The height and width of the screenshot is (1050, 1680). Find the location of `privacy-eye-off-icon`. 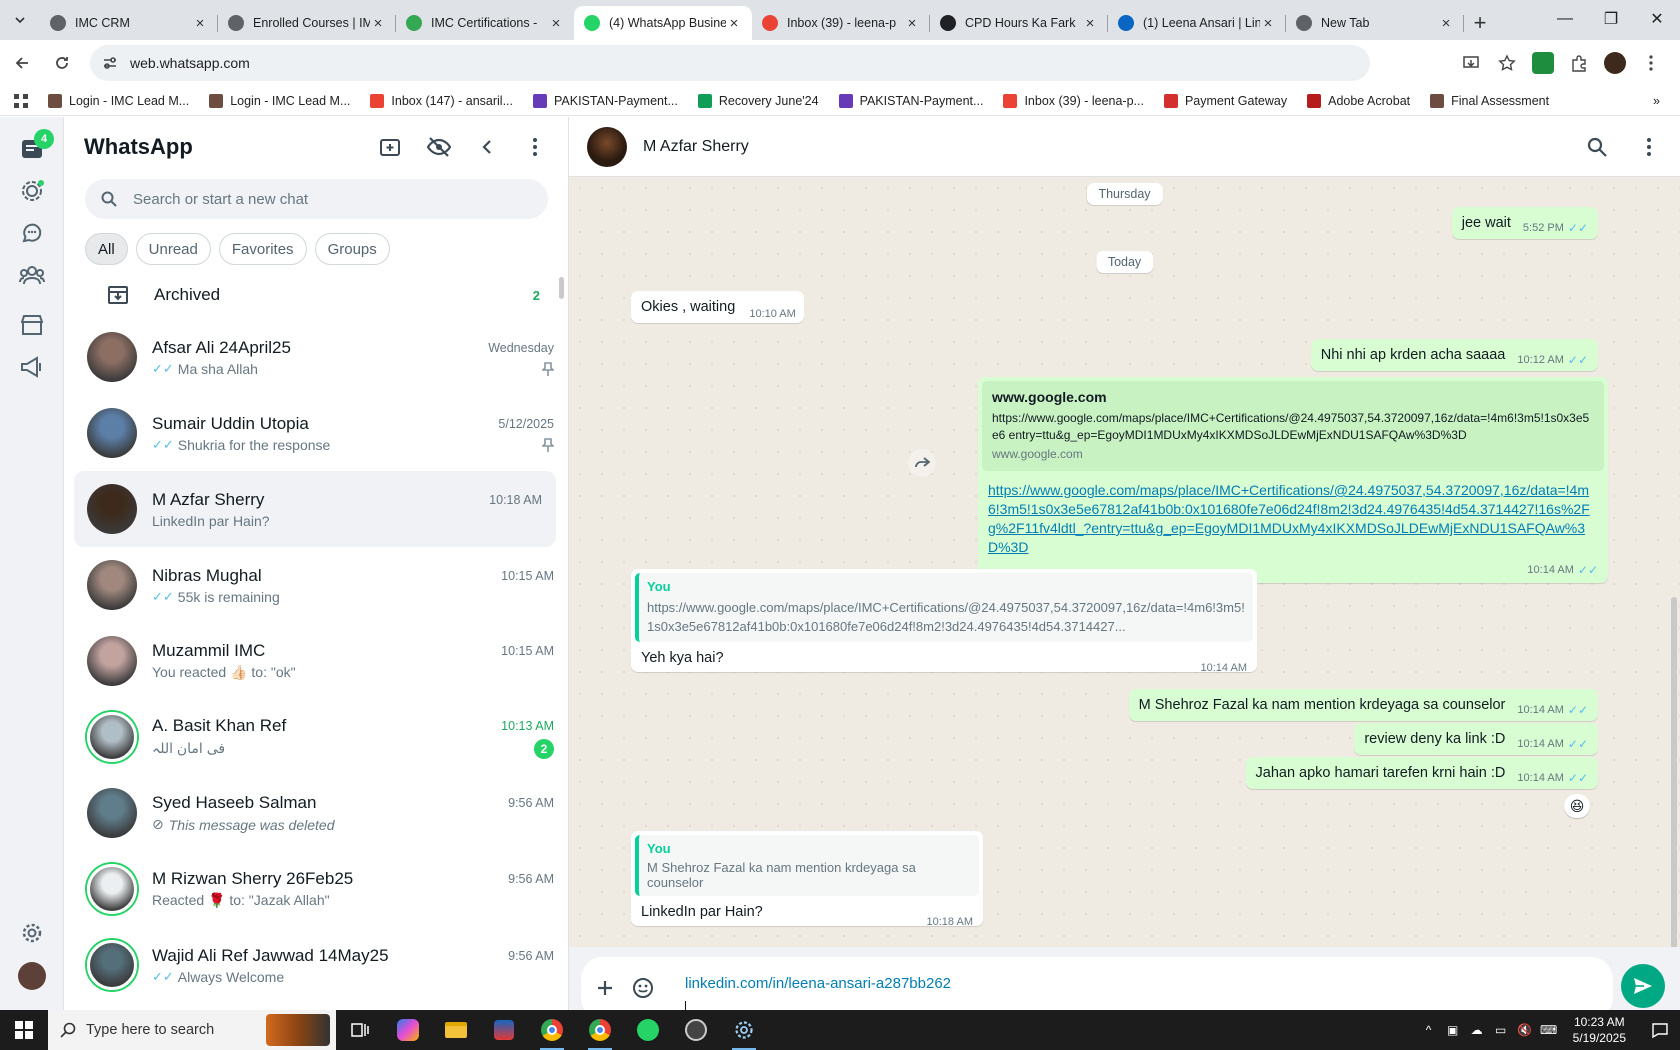

privacy-eye-off-icon is located at coordinates (439, 147).